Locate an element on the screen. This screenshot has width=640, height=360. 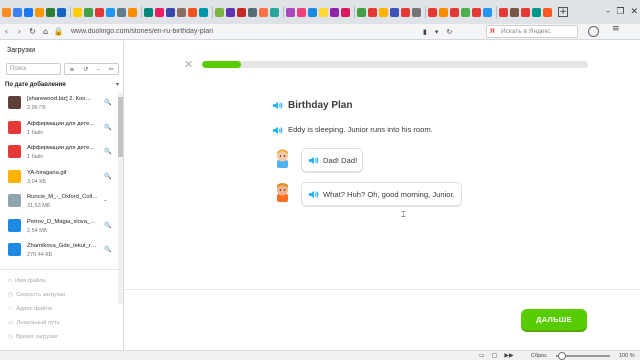
forward-icon: › is located at coordinates (19, 31).